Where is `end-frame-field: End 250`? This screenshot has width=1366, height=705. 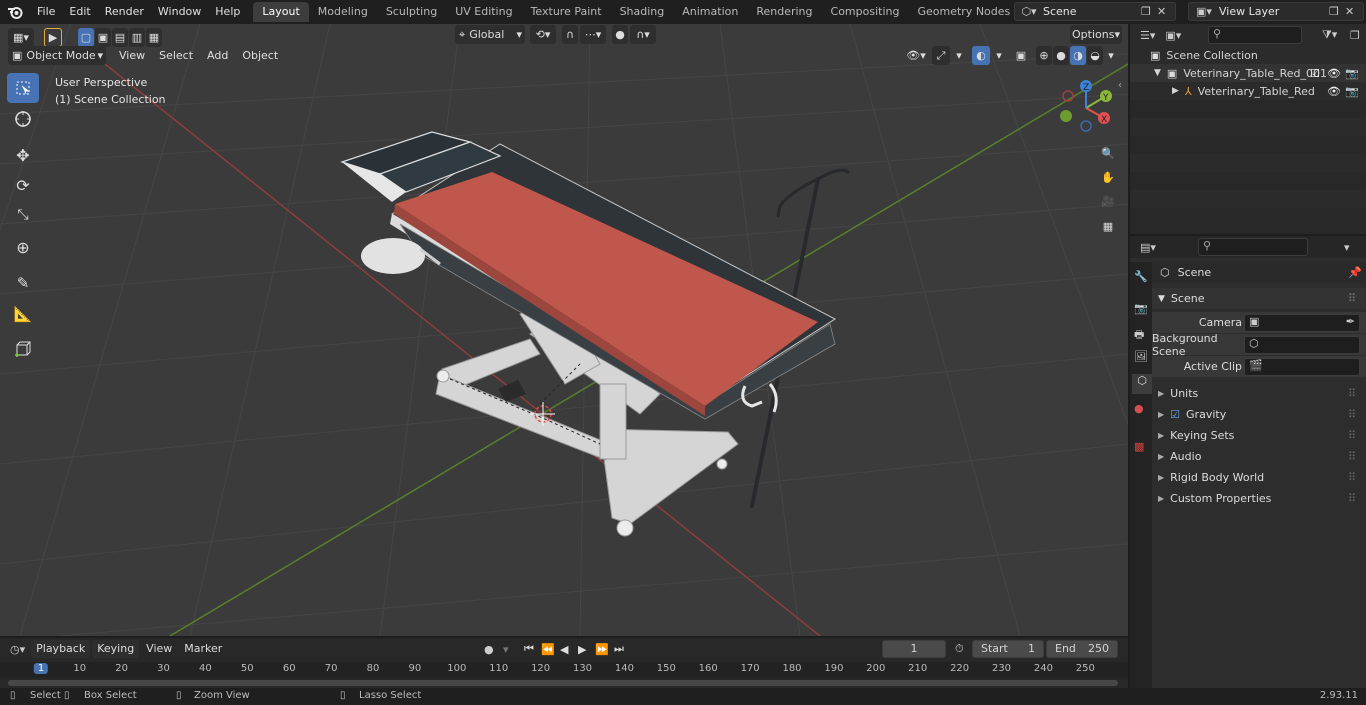 end-frame-field: End 250 is located at coordinates (1082, 649).